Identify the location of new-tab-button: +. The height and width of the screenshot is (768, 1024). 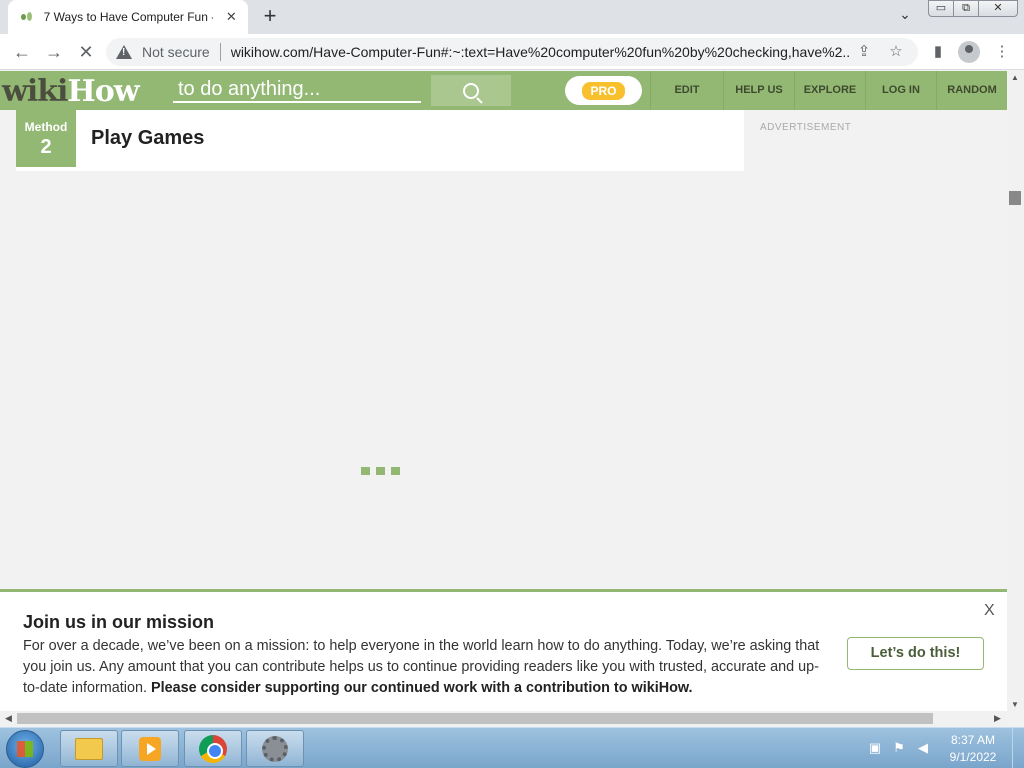
(270, 17).